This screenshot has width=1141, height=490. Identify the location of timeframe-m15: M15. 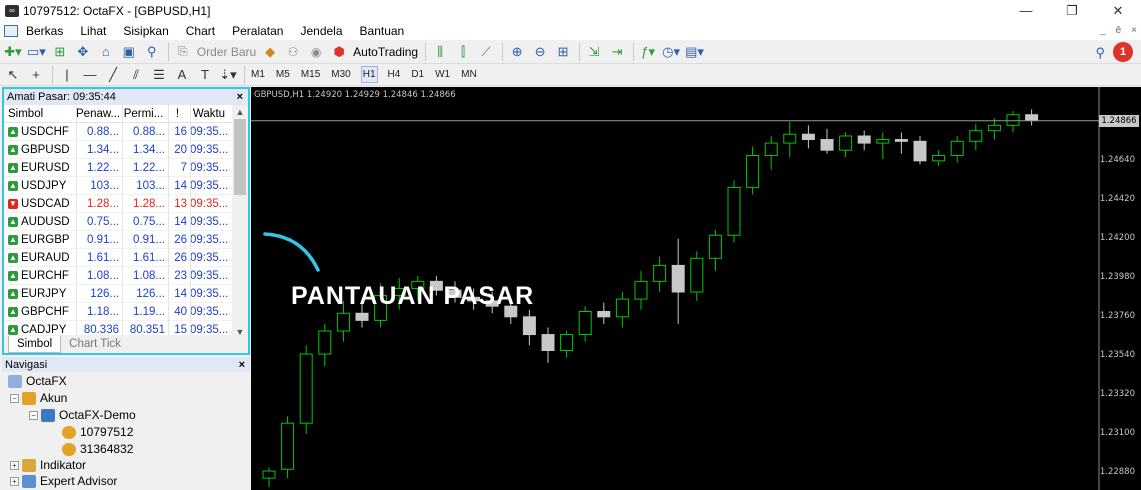
(310, 74).